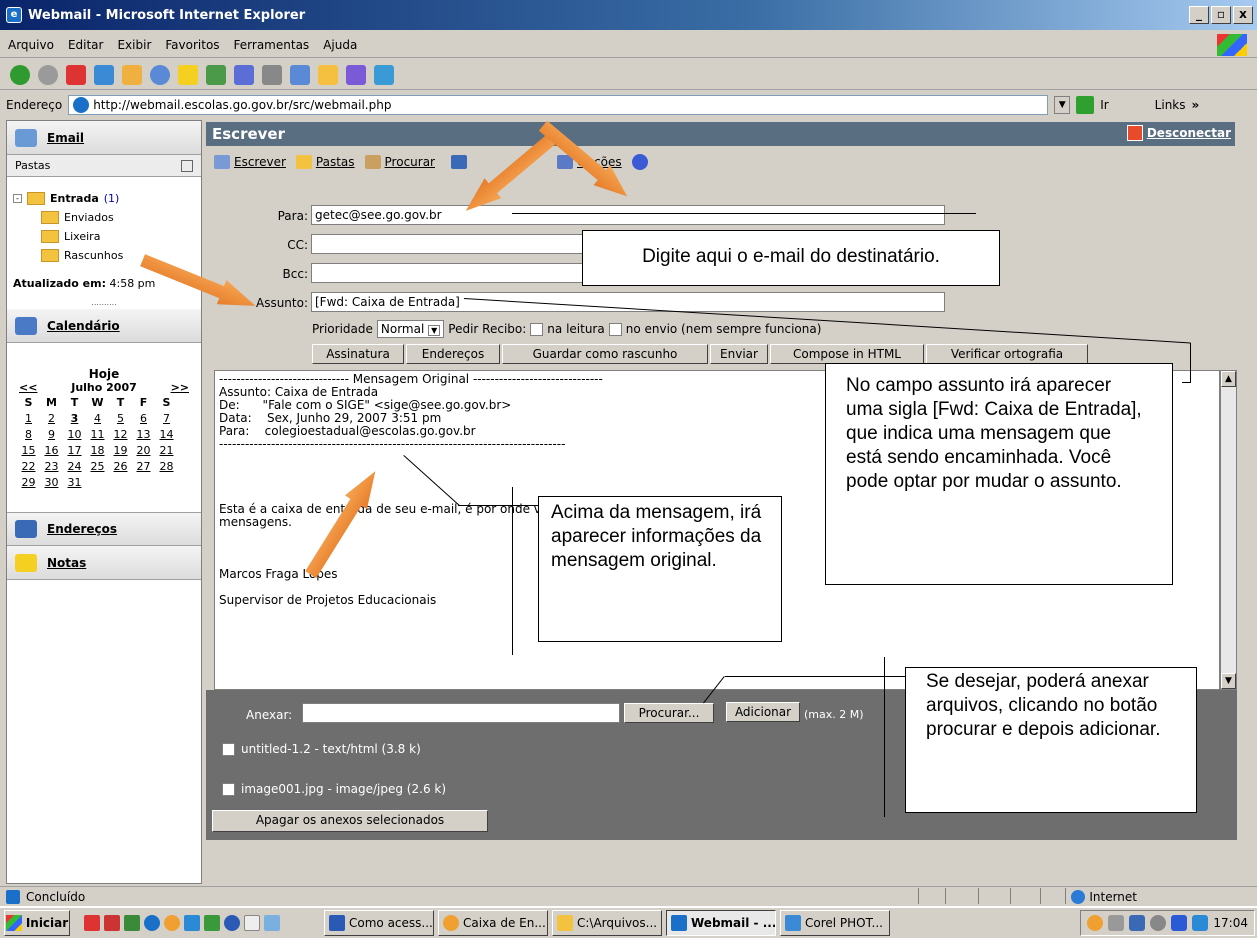 This screenshot has width=1257, height=938. I want to click on calendar-day: 4, so click(97, 418).